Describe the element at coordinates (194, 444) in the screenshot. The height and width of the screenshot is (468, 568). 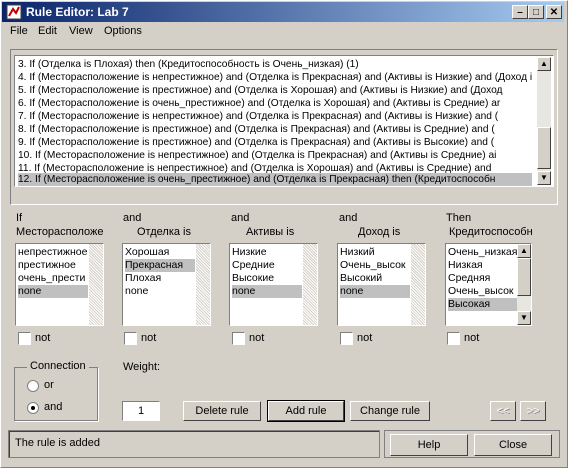
I see `status-bar: The rule is added` at that location.